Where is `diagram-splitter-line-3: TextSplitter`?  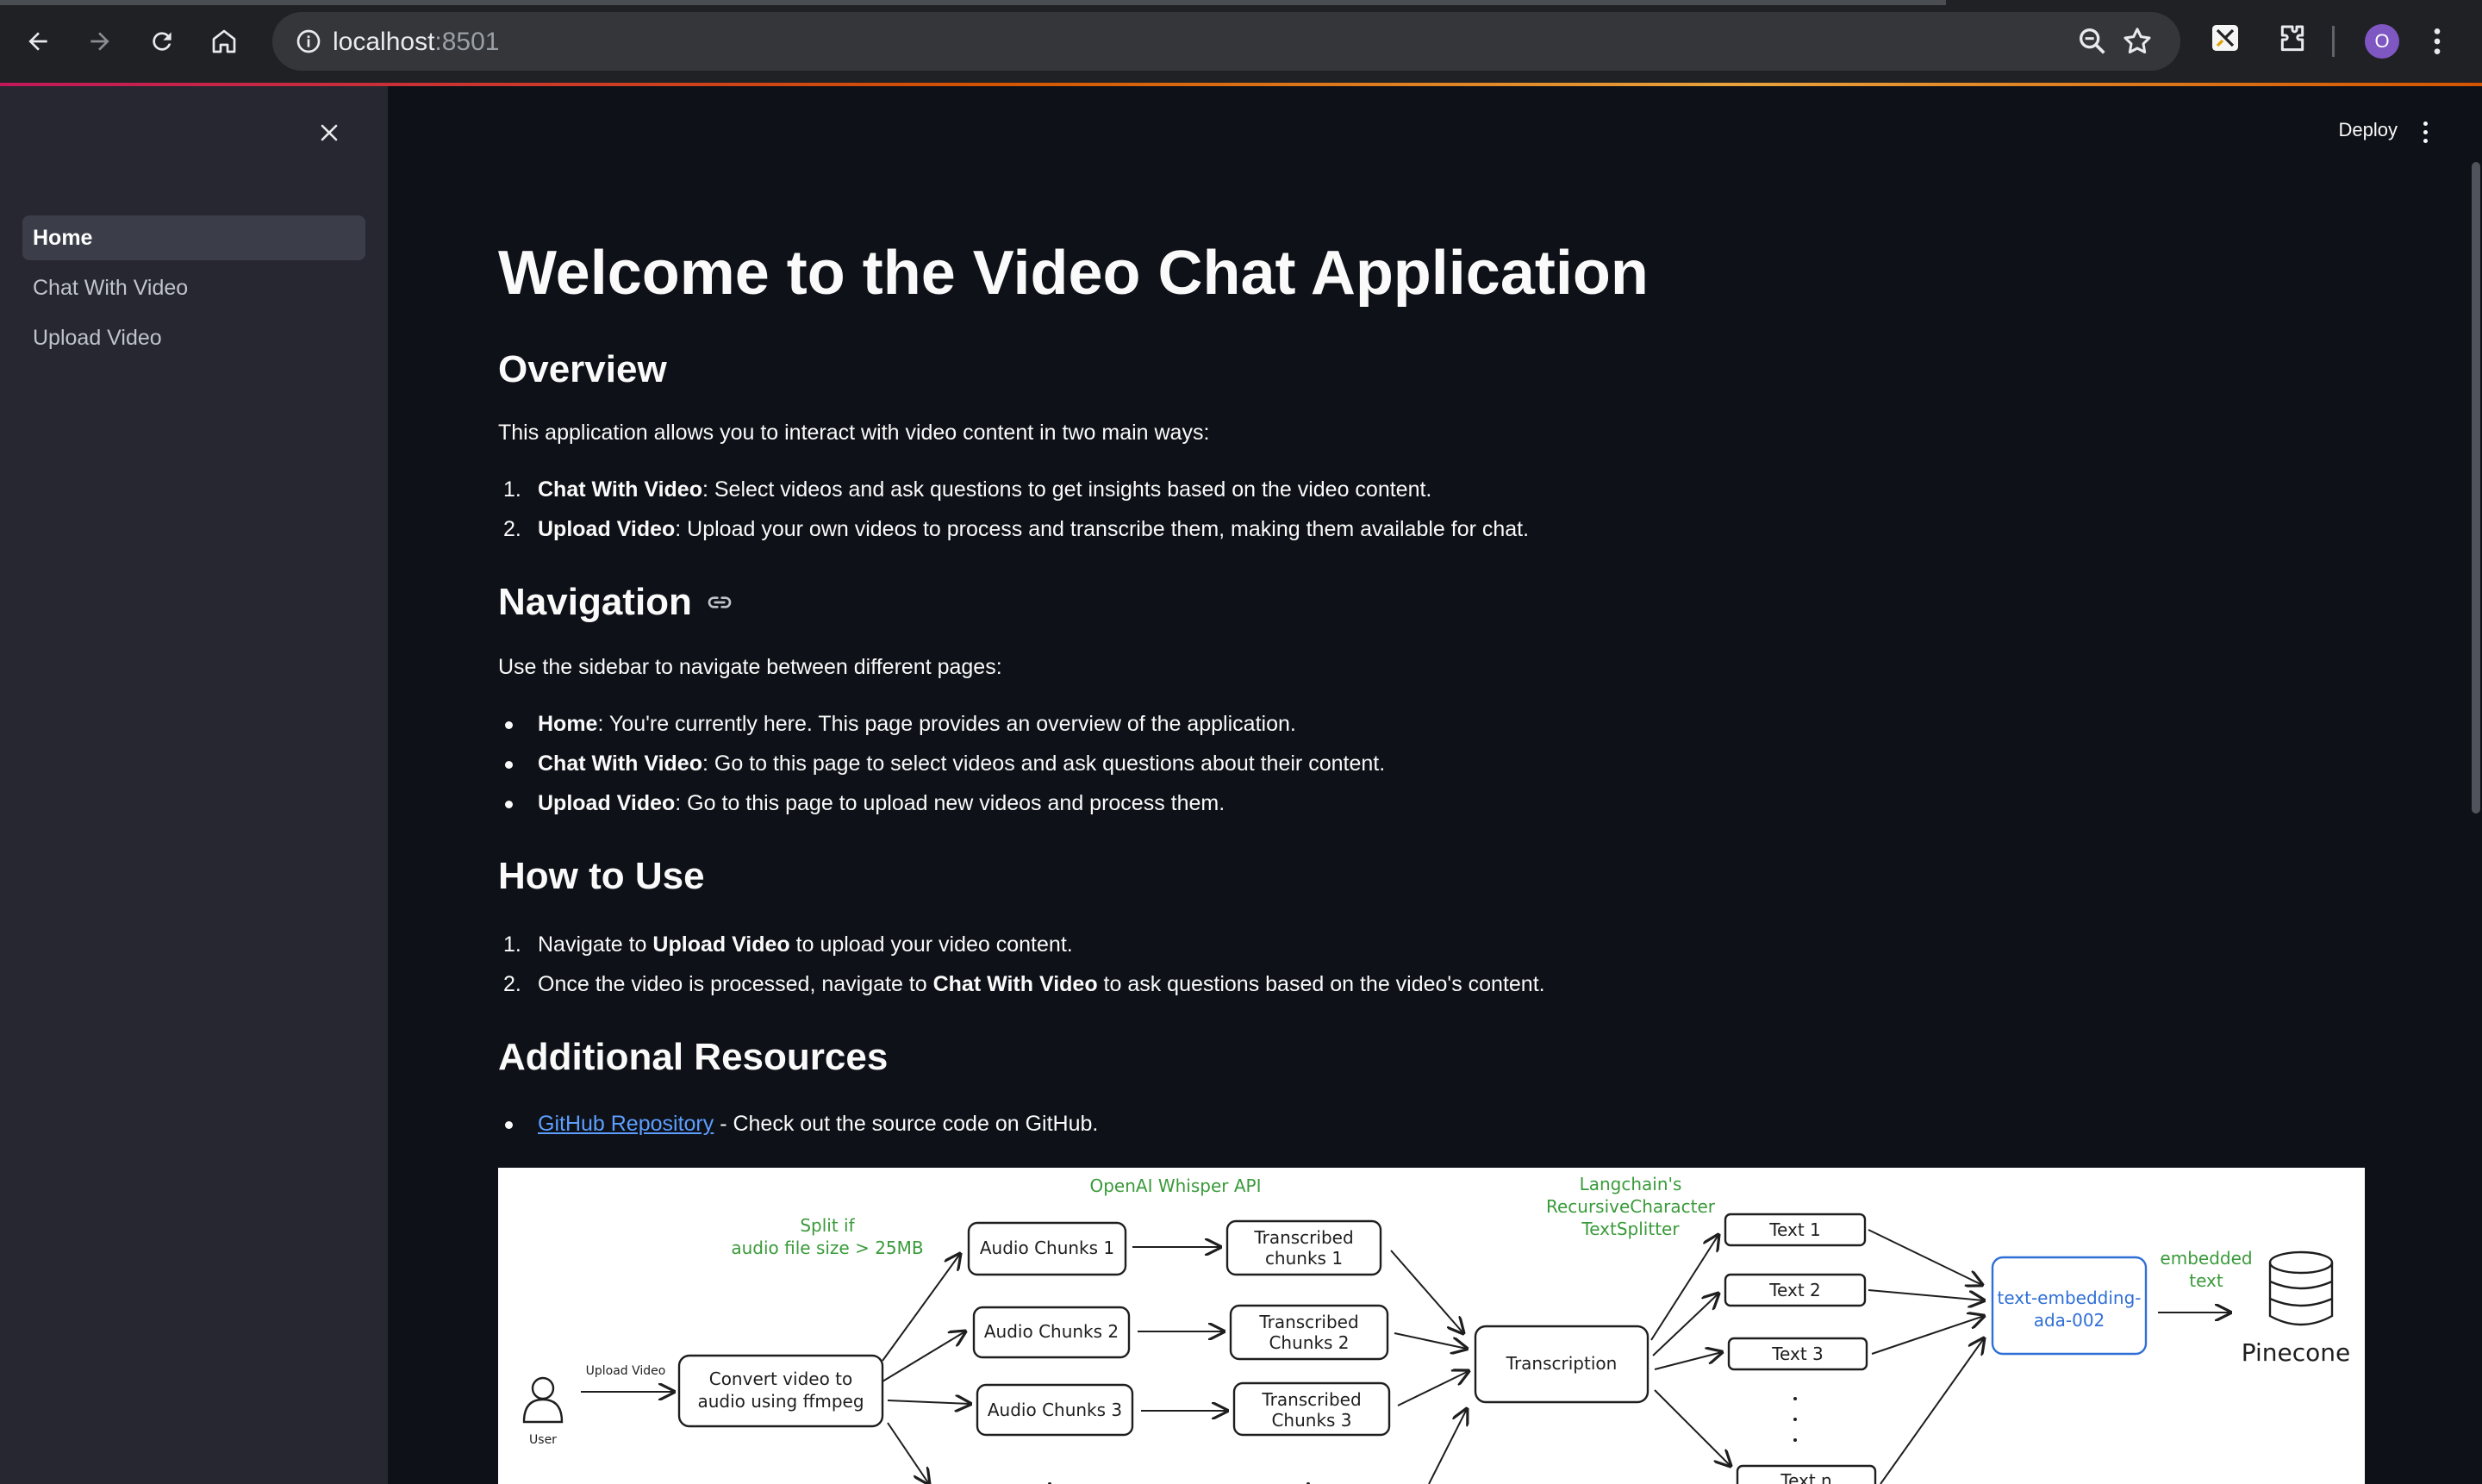
diagram-splitter-line-3: TextSplitter is located at coordinates (1630, 1229).